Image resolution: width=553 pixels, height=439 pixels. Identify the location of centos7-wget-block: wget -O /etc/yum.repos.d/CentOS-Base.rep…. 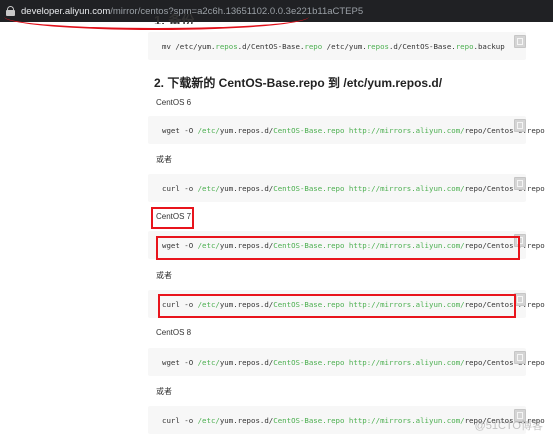
(346, 245).